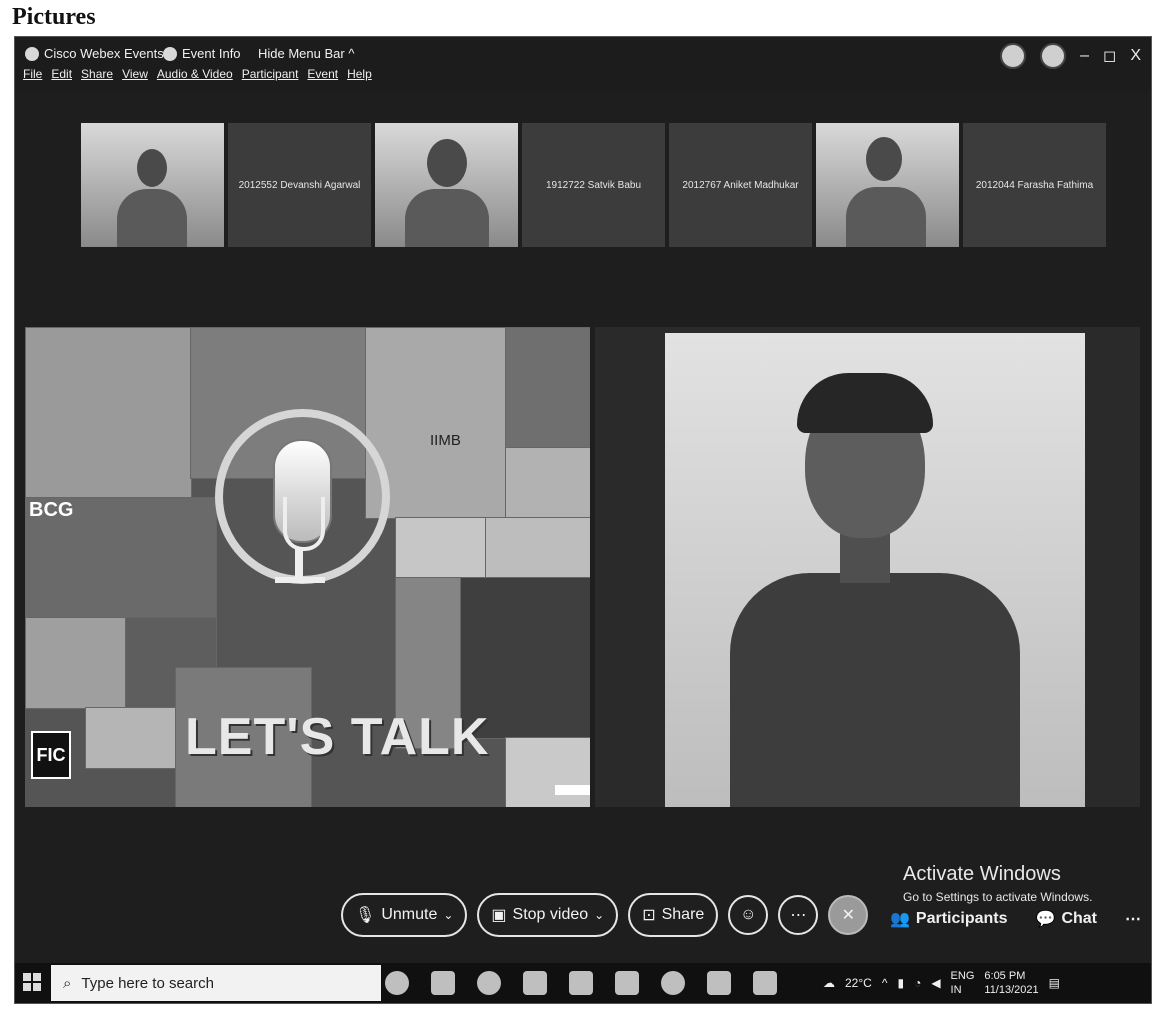 Image resolution: width=1156 pixels, height=1009 pixels. I want to click on tray-overflow-icon: ^, so click(885, 983).